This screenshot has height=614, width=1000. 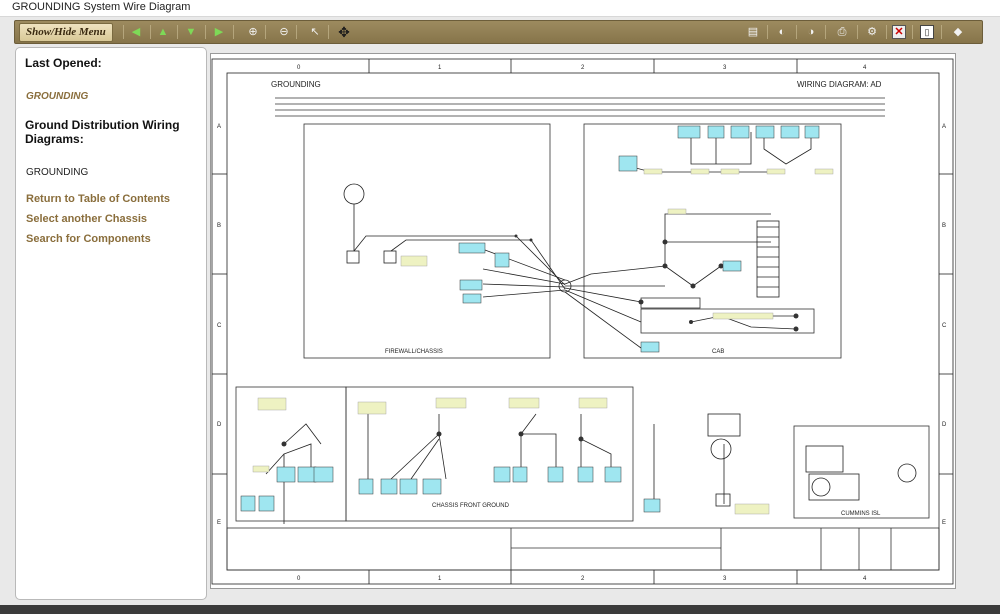 What do you see at coordinates (86, 219) in the screenshot?
I see `select-chassis-link: Select another Chassis` at bounding box center [86, 219].